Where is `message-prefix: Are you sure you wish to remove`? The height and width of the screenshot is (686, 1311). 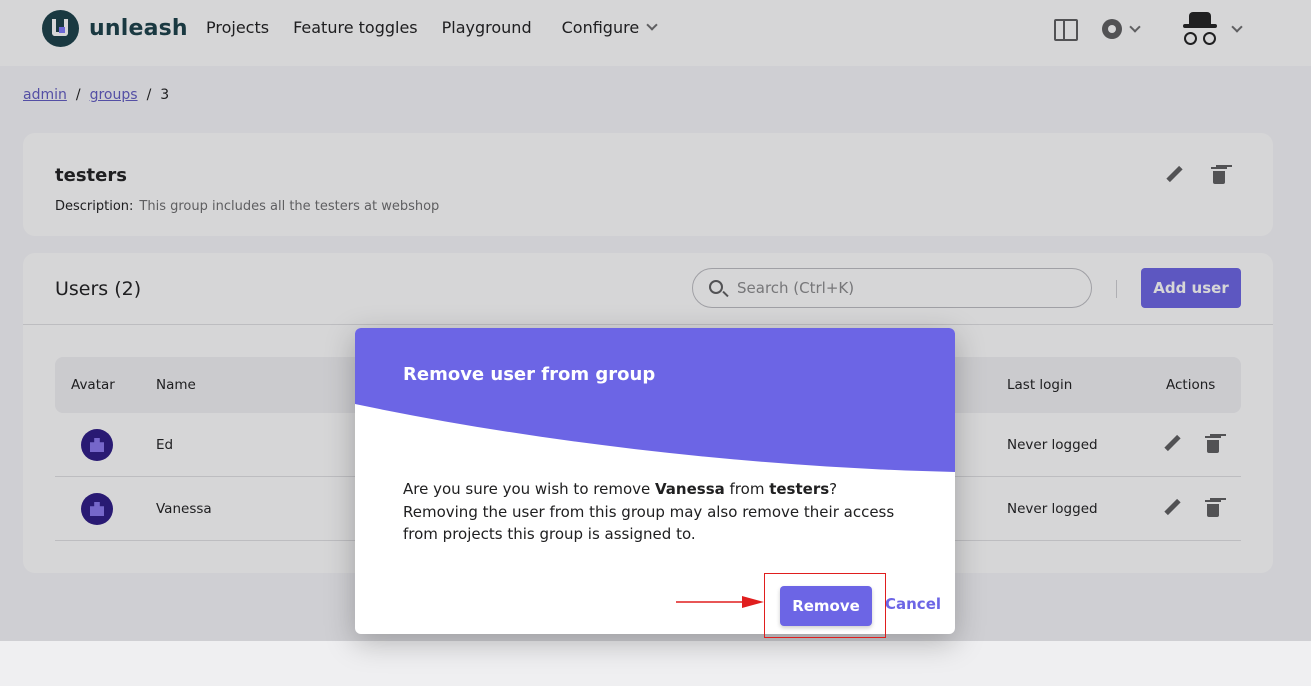
message-prefix: Are you sure you wish to remove is located at coordinates (529, 489).